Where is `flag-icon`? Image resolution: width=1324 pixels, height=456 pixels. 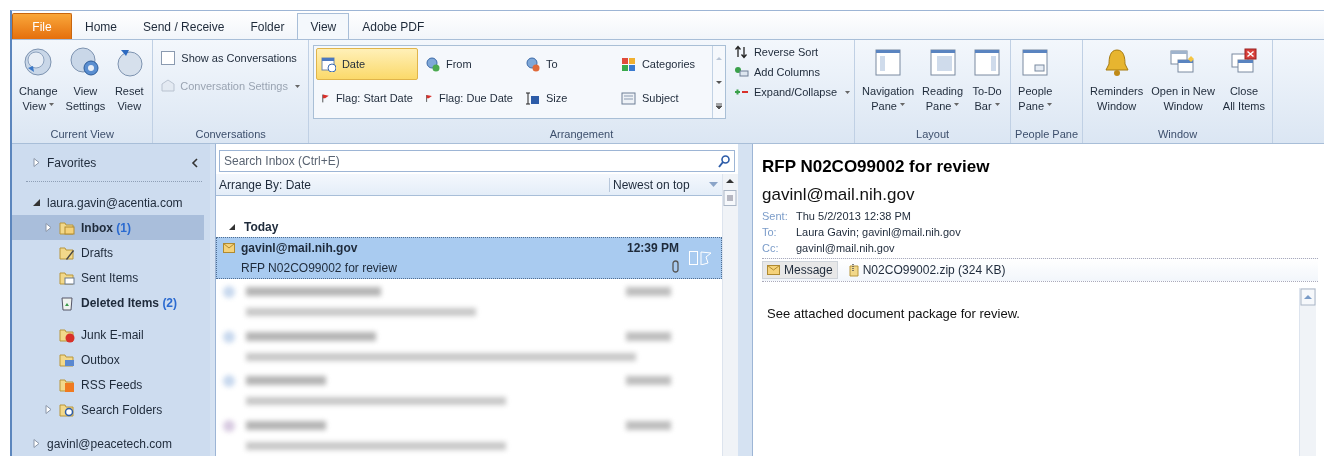 flag-icon is located at coordinates (705, 258).